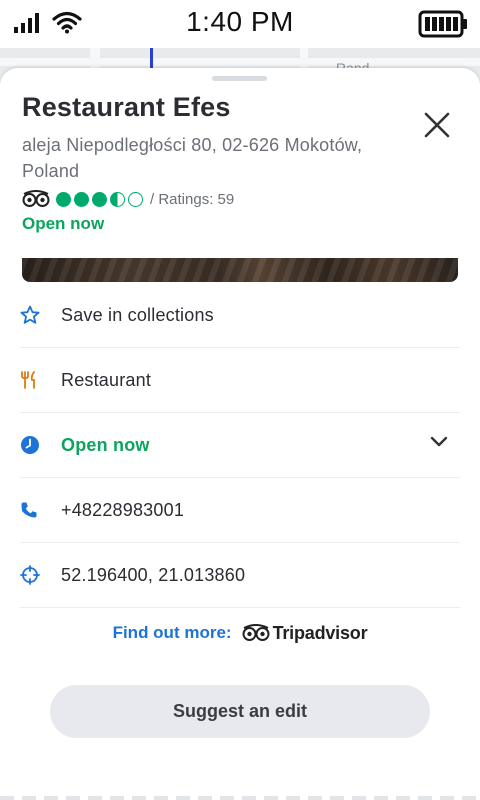 The image size is (480, 800). Describe the element at coordinates (40, 380) in the screenshot. I see `fork-knife-icon` at that location.